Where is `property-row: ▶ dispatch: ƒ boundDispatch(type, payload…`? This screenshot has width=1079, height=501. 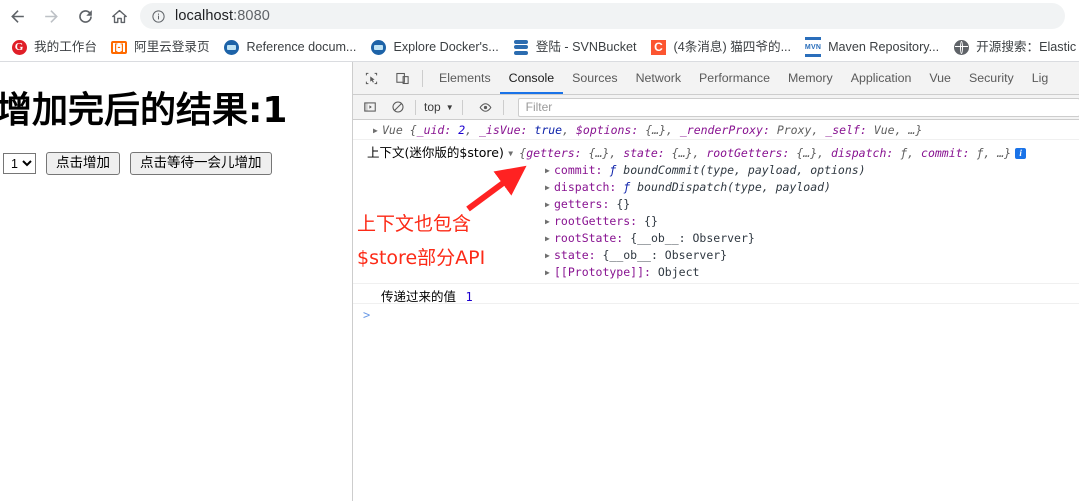
property-row: ▶ dispatch: ƒ boundDispatch(type, payload… is located at coordinates (723, 187).